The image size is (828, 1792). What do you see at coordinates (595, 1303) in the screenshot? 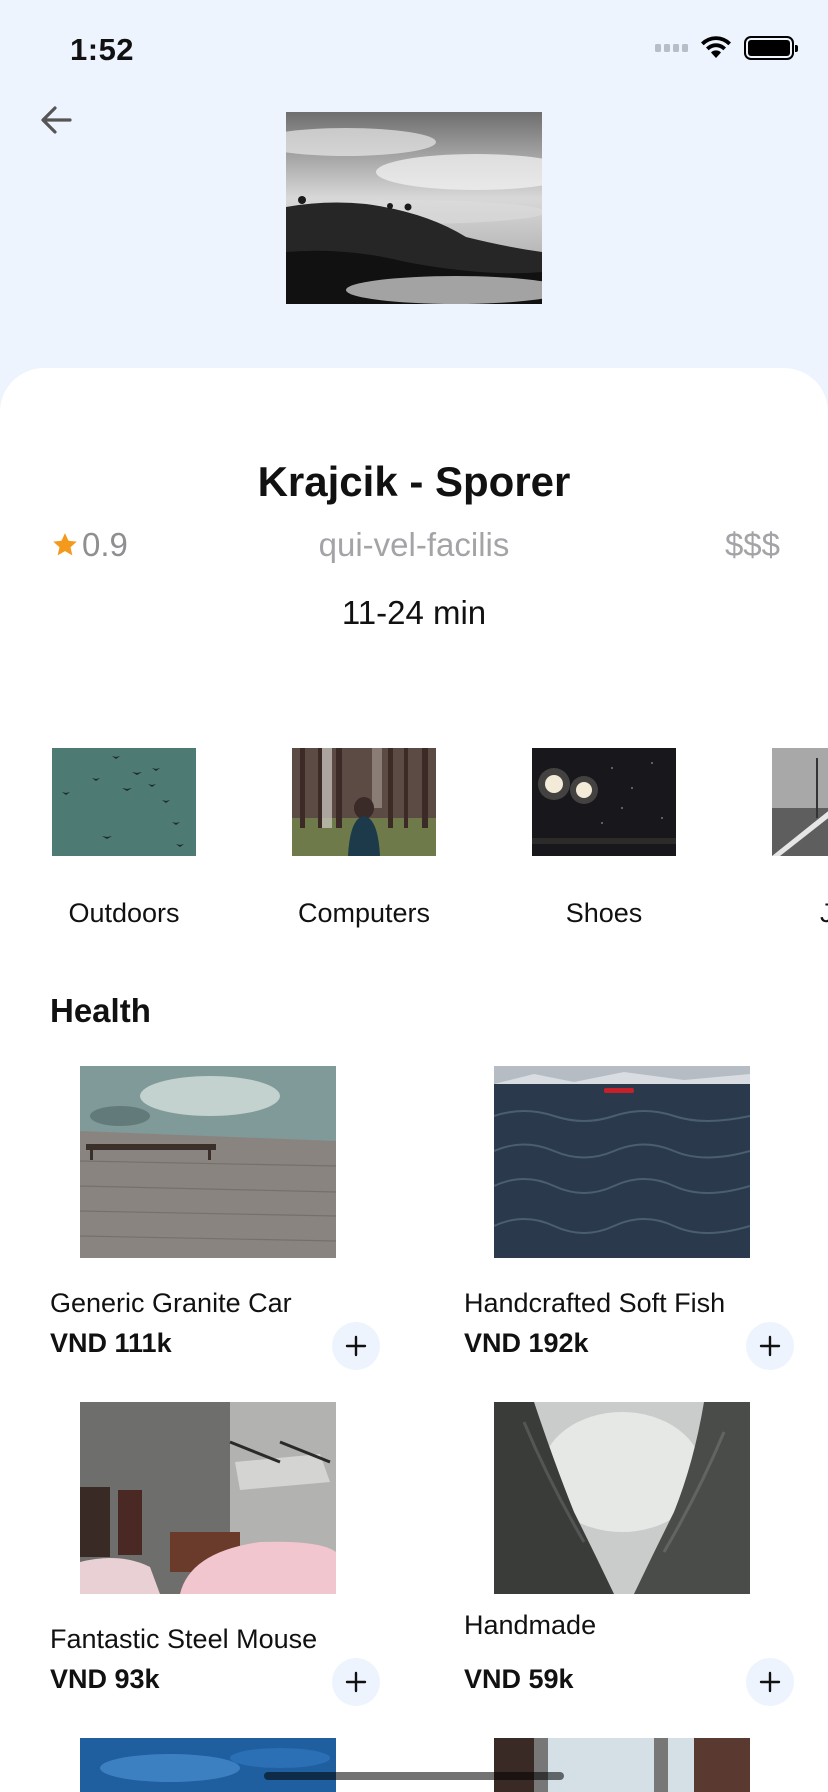
I see `product-name: Handcrafted Soft Fish` at bounding box center [595, 1303].